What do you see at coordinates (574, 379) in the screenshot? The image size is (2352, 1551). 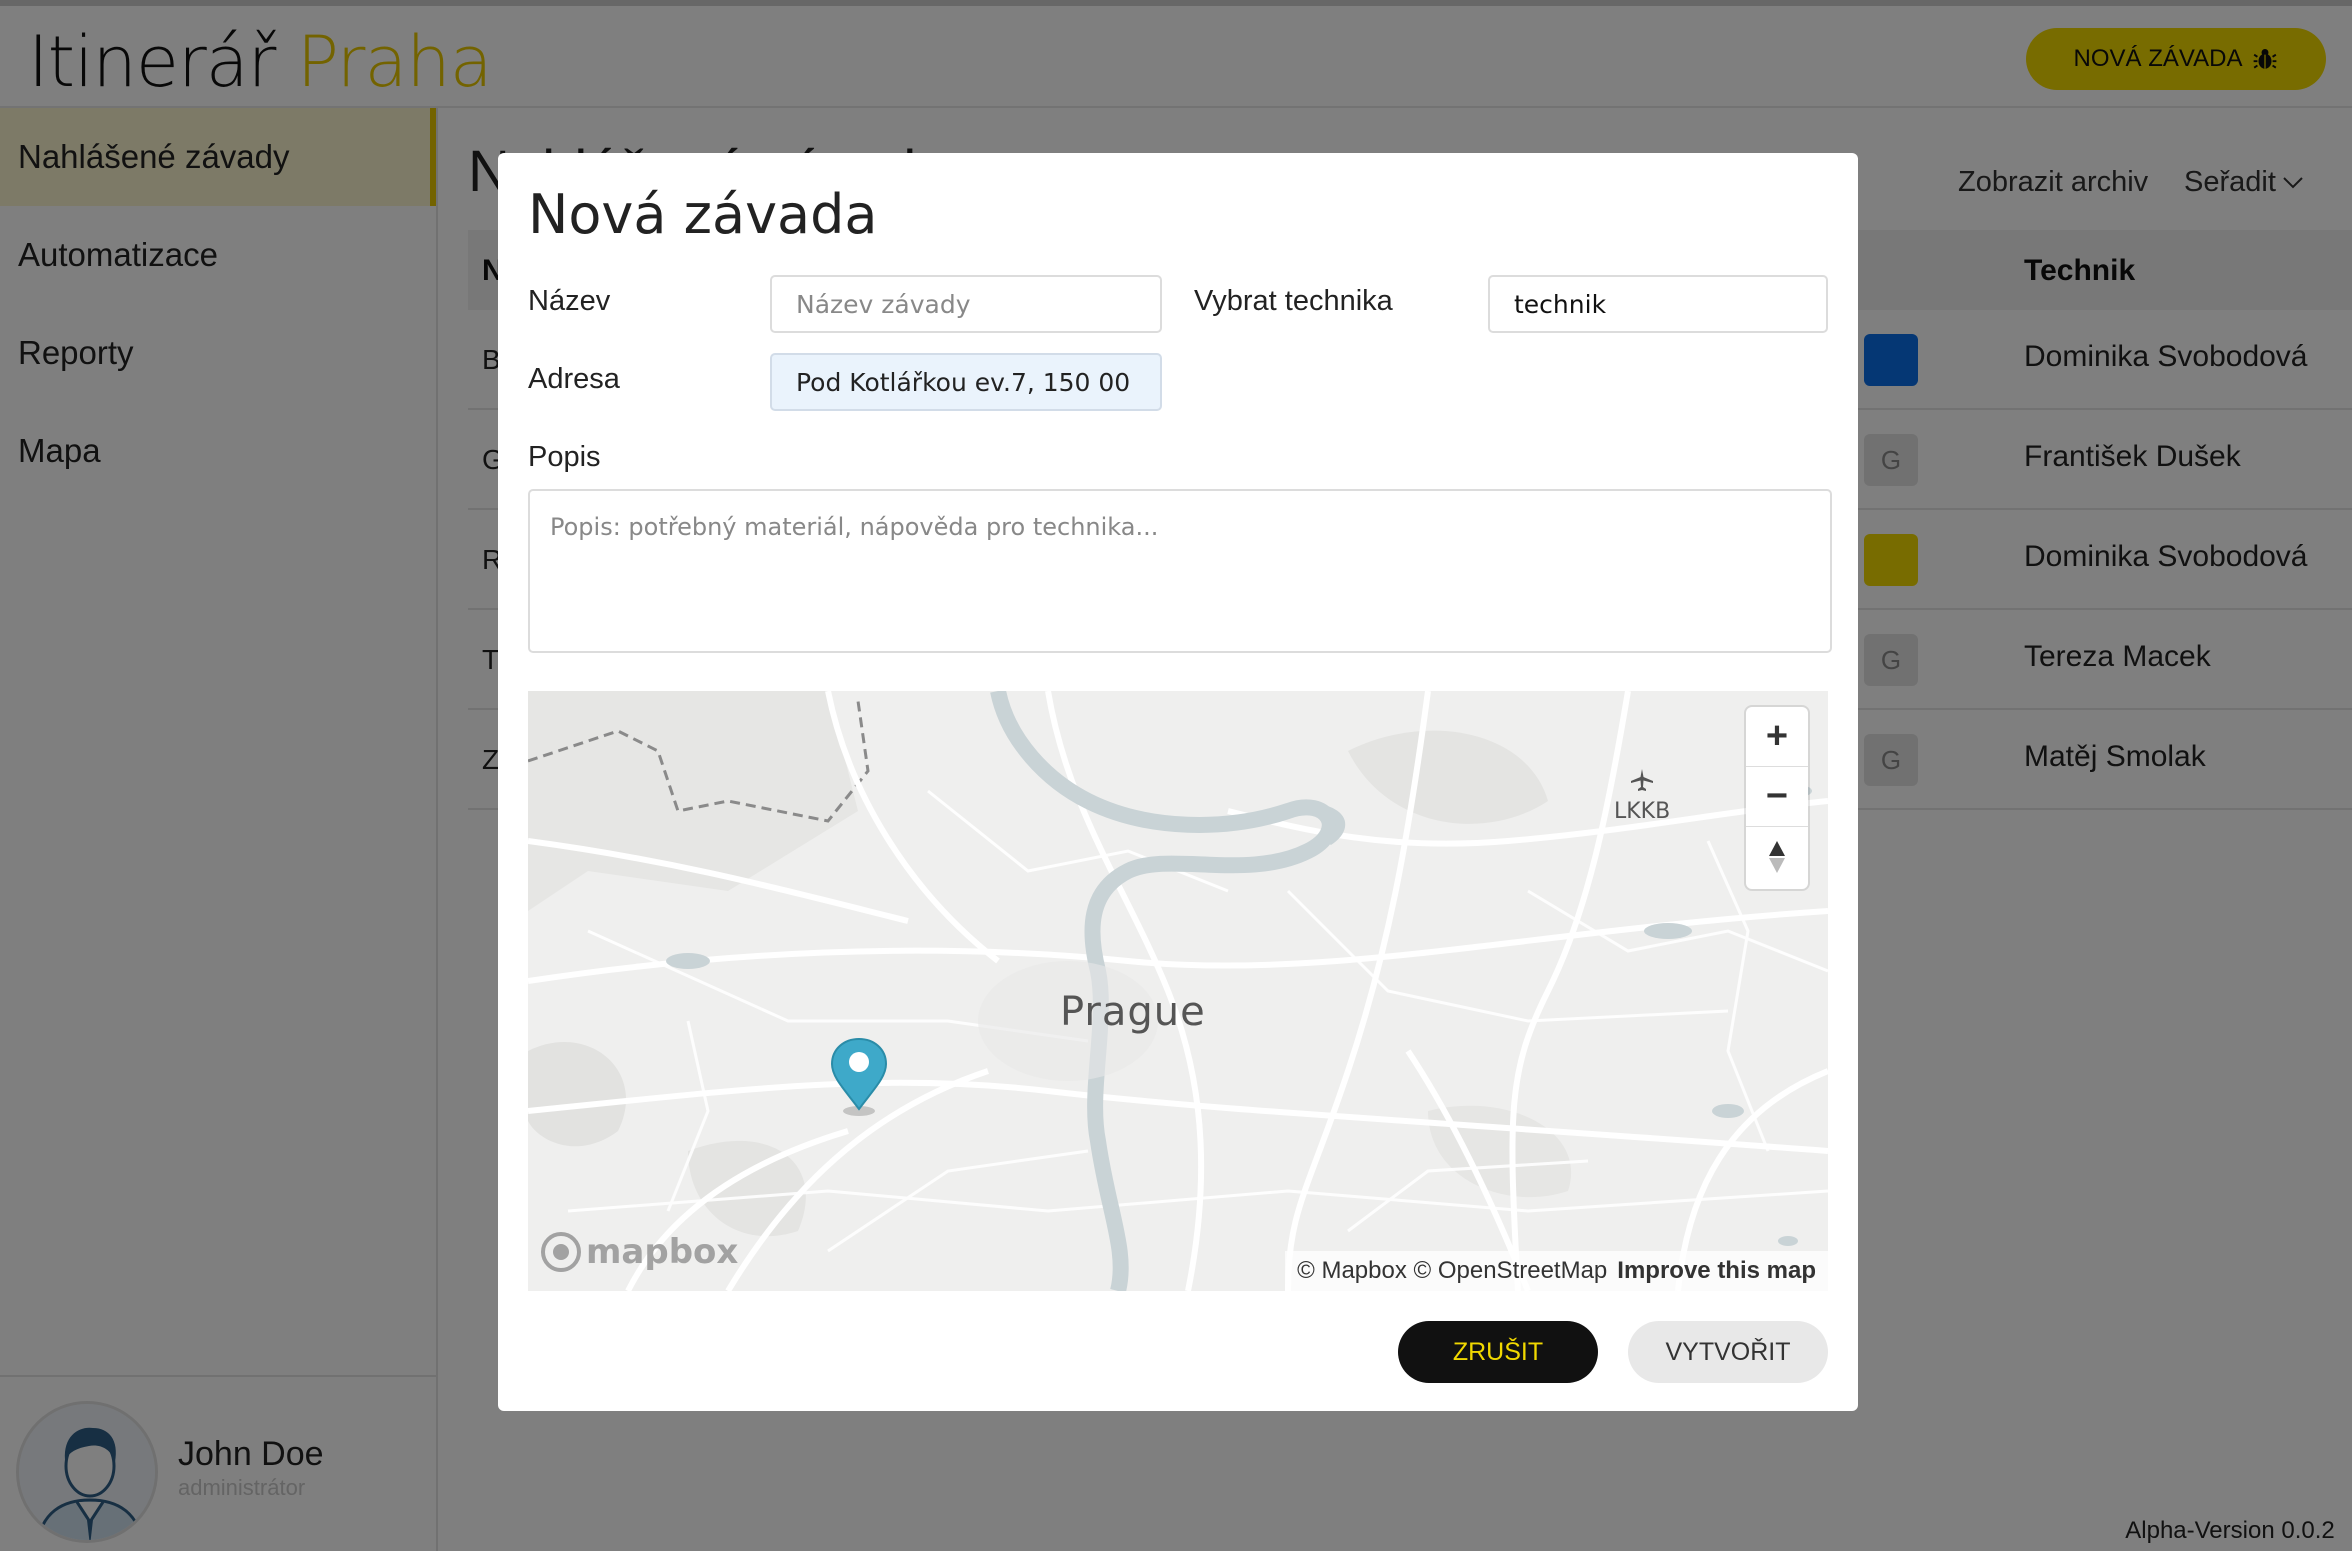 I see `address-label: Adresa` at bounding box center [574, 379].